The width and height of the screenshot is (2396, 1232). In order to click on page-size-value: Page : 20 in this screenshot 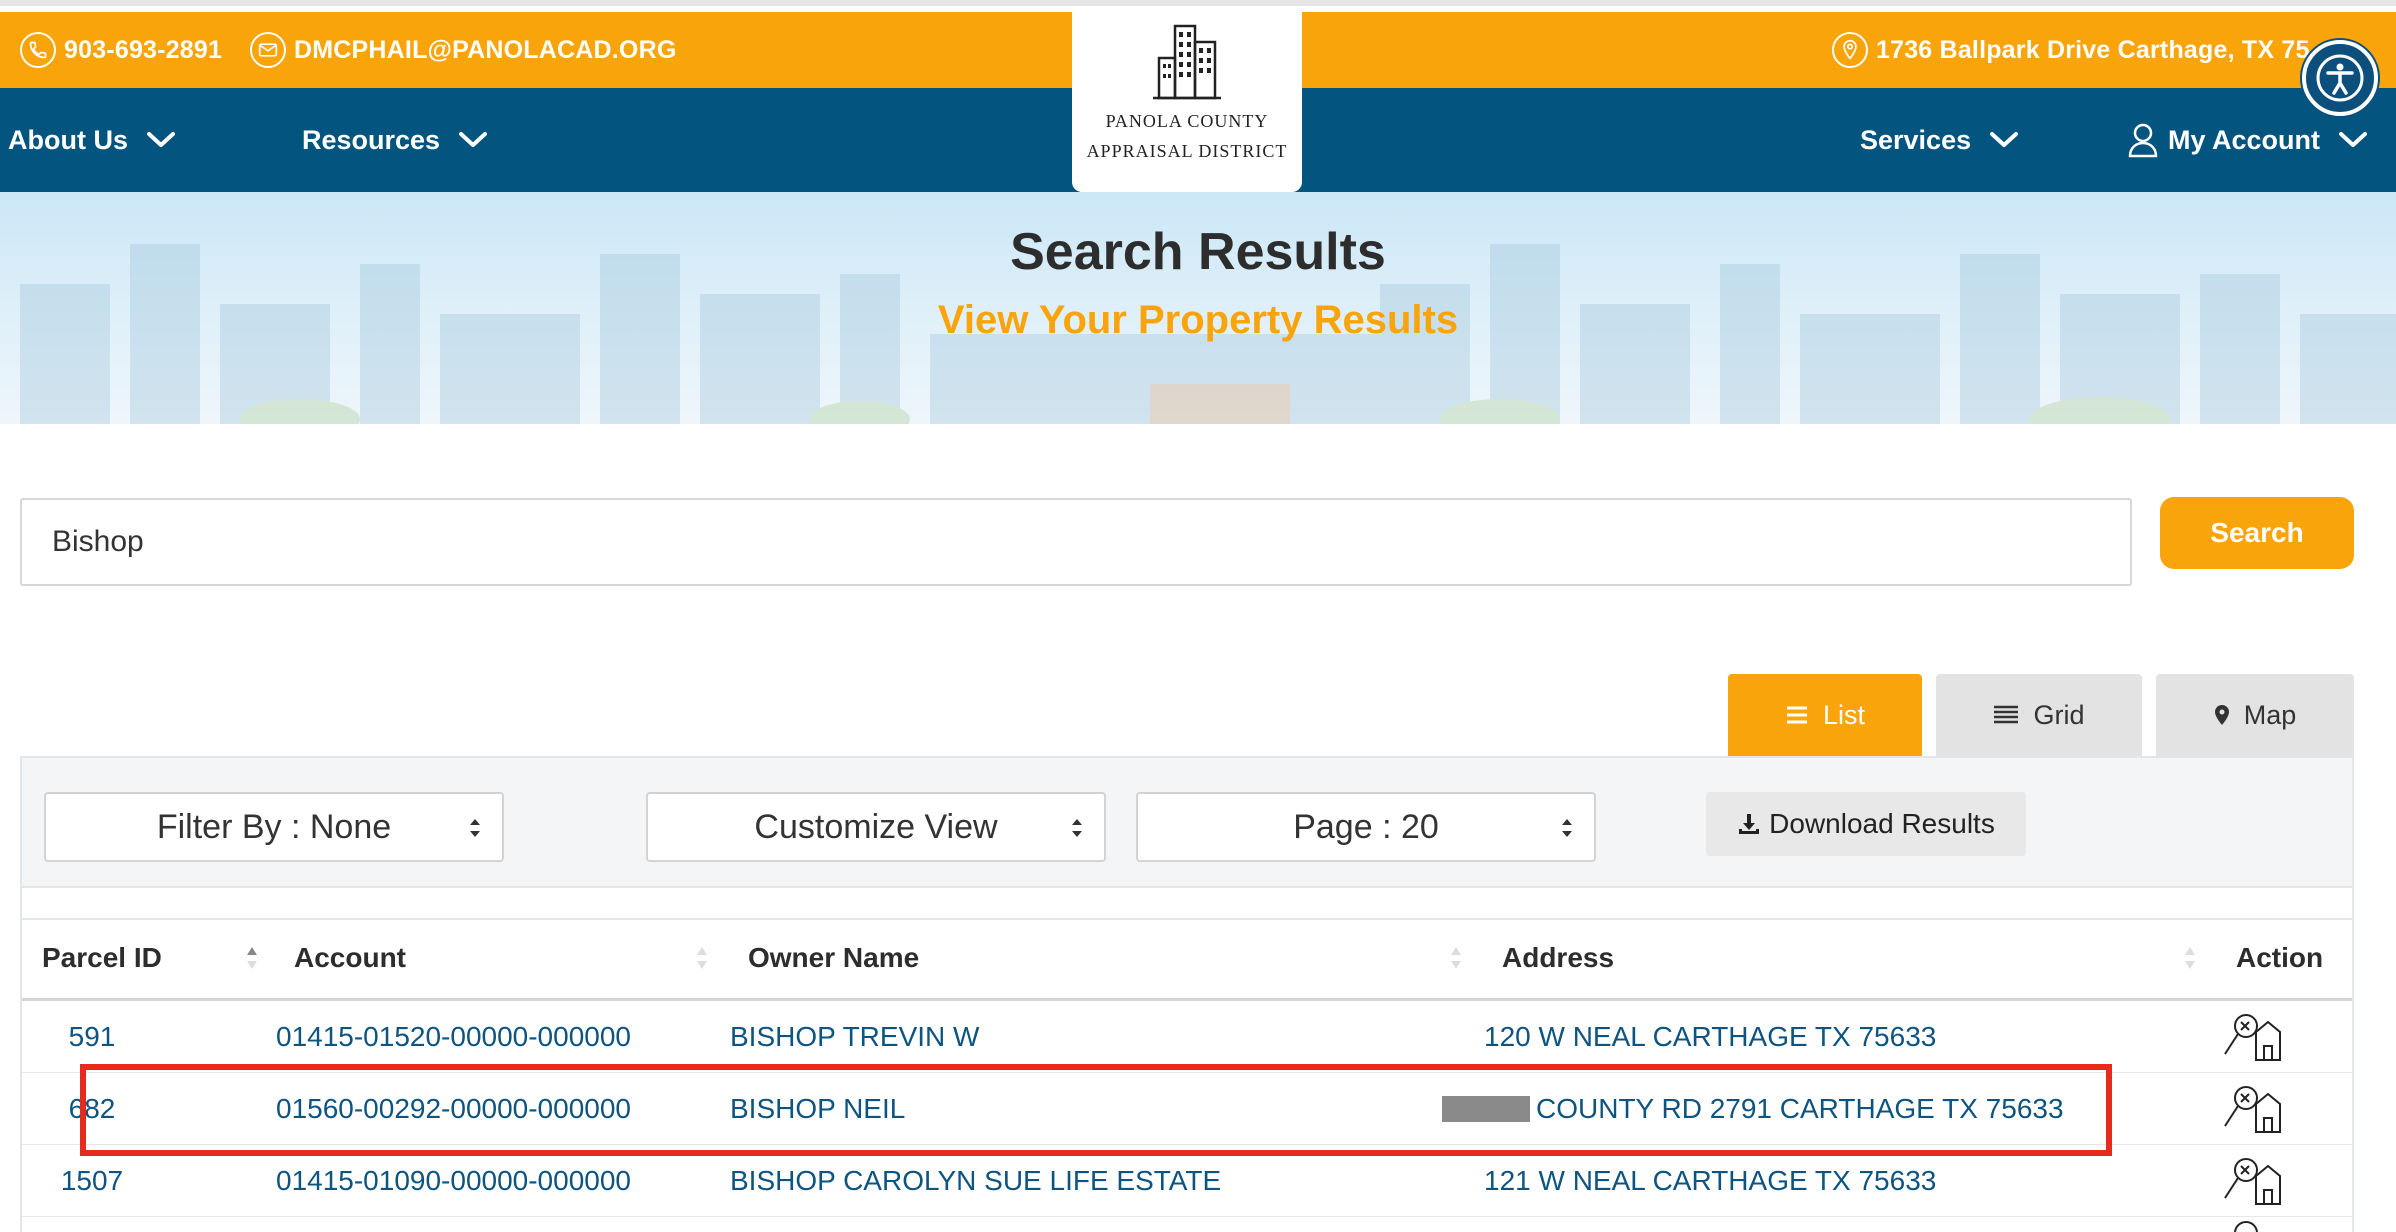, I will do `click(1366, 826)`.